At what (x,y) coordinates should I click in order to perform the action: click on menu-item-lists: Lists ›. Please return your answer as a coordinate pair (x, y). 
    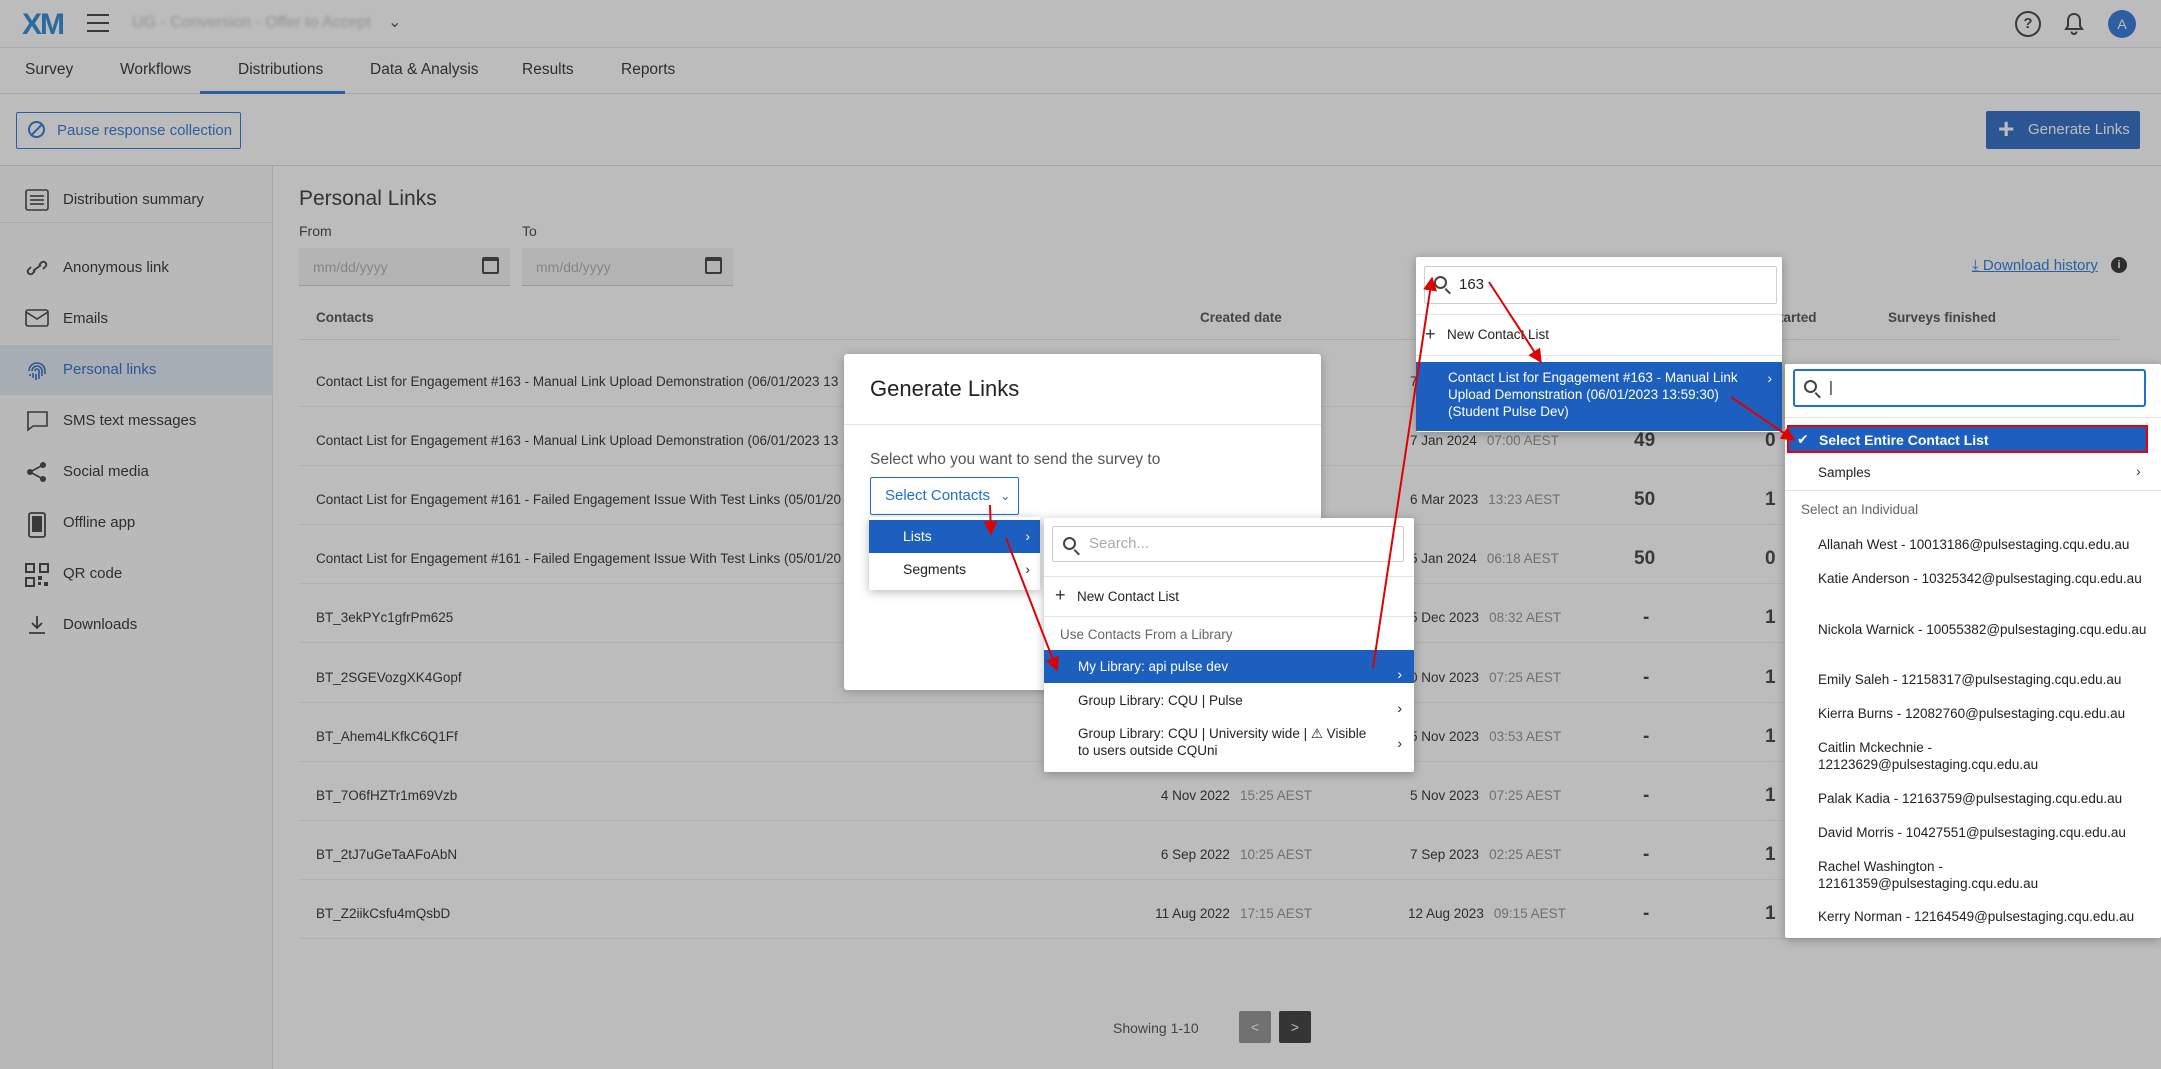
    Looking at the image, I should click on (954, 536).